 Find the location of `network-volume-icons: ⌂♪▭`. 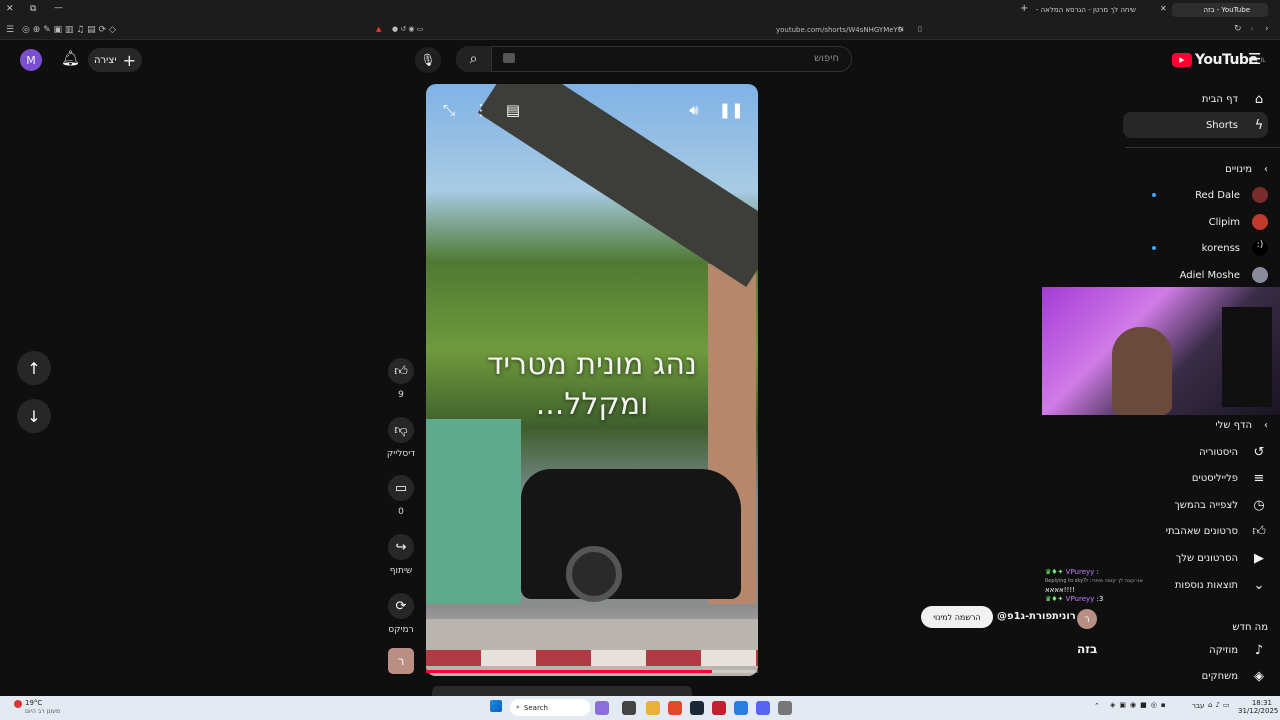

network-volume-icons: ⌂♪▭ is located at coordinates (1220, 705).